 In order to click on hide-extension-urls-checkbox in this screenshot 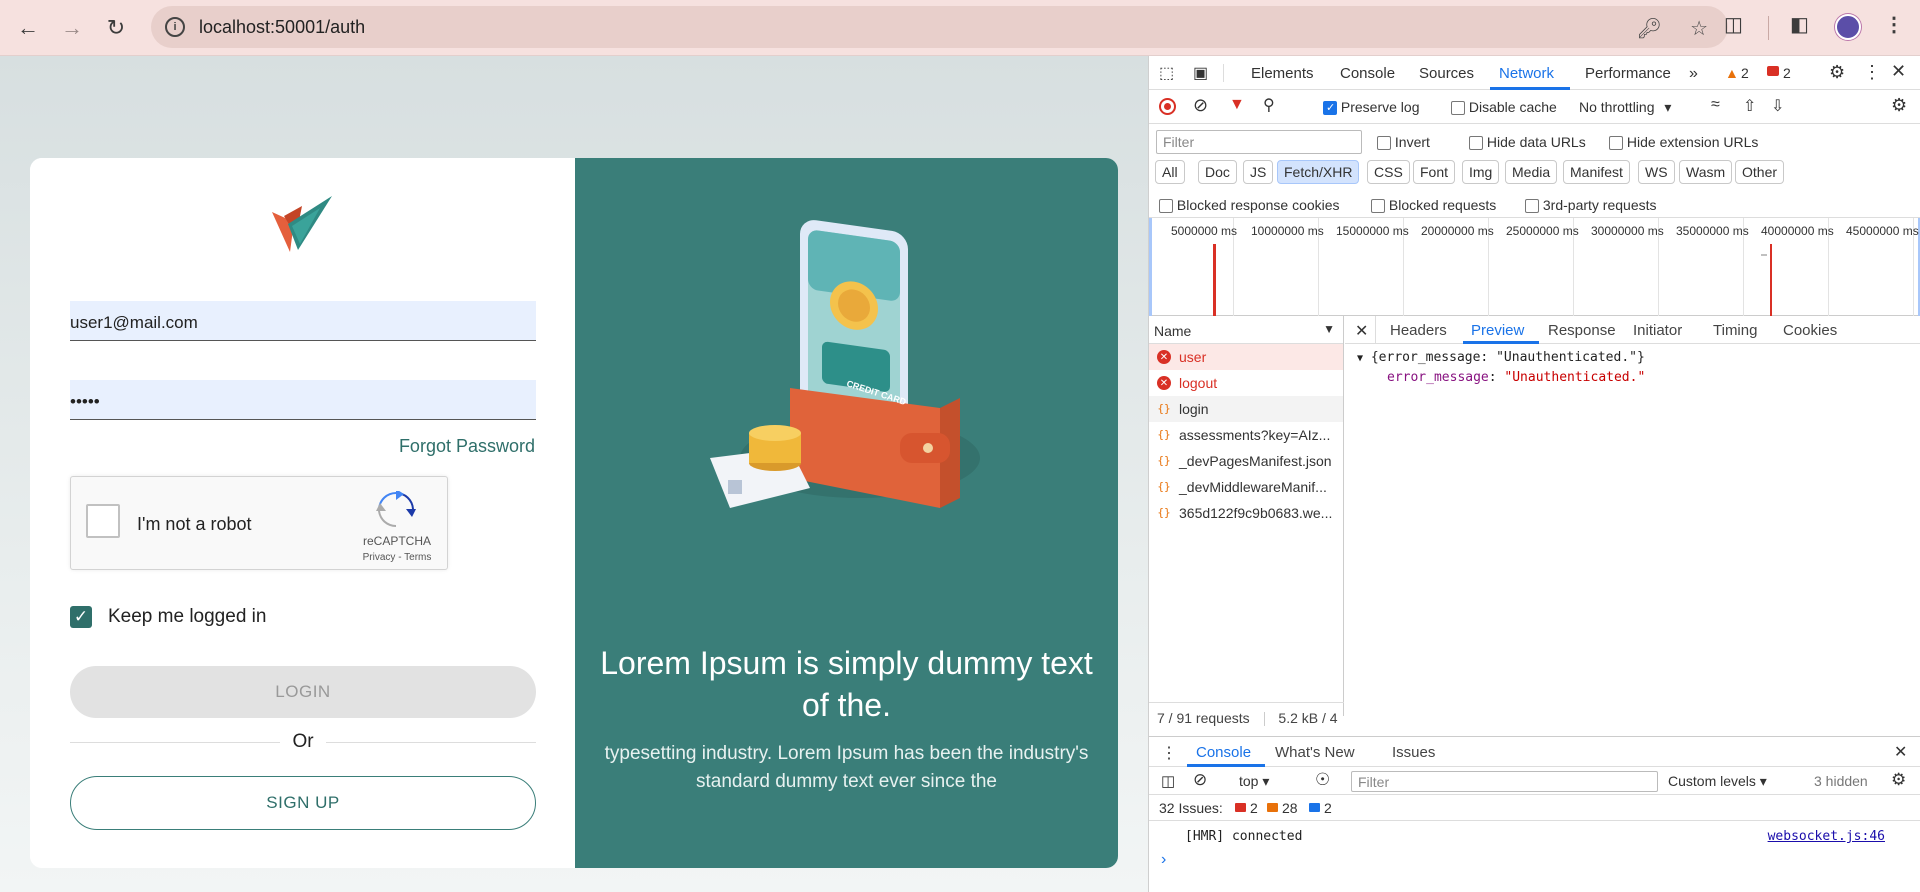, I will do `click(1616, 143)`.